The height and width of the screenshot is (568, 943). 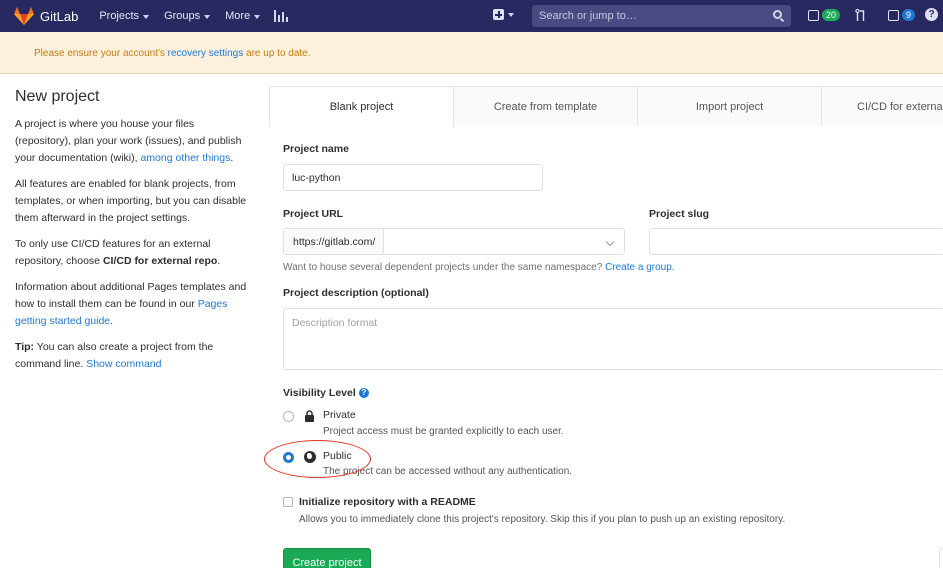 I want to click on initialize-readme-checkbox, so click(x=288, y=502).